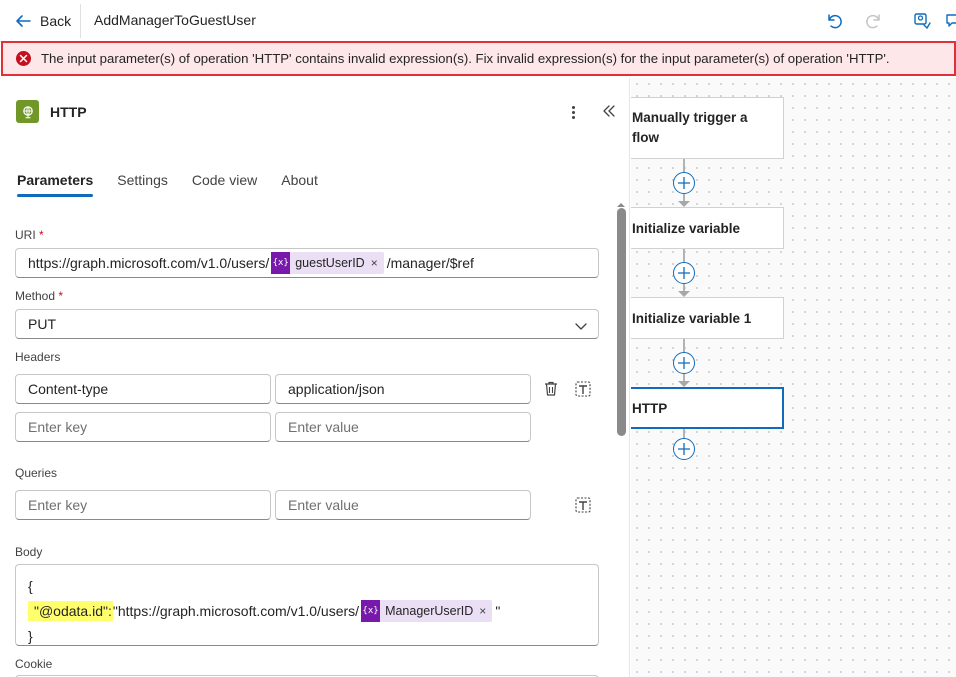 This screenshot has height=677, width=956. I want to click on method-select: PUT, so click(307, 324).